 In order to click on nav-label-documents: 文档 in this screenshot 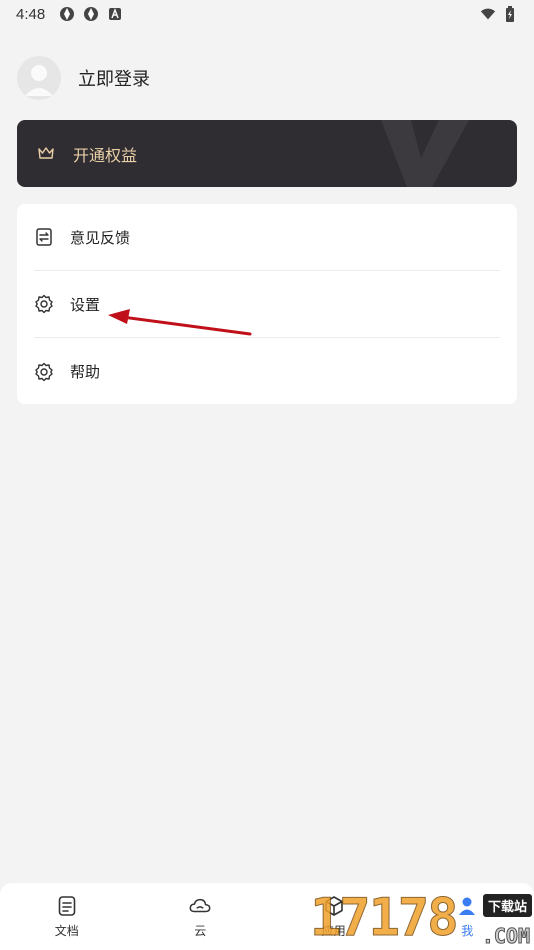, I will do `click(66, 931)`.